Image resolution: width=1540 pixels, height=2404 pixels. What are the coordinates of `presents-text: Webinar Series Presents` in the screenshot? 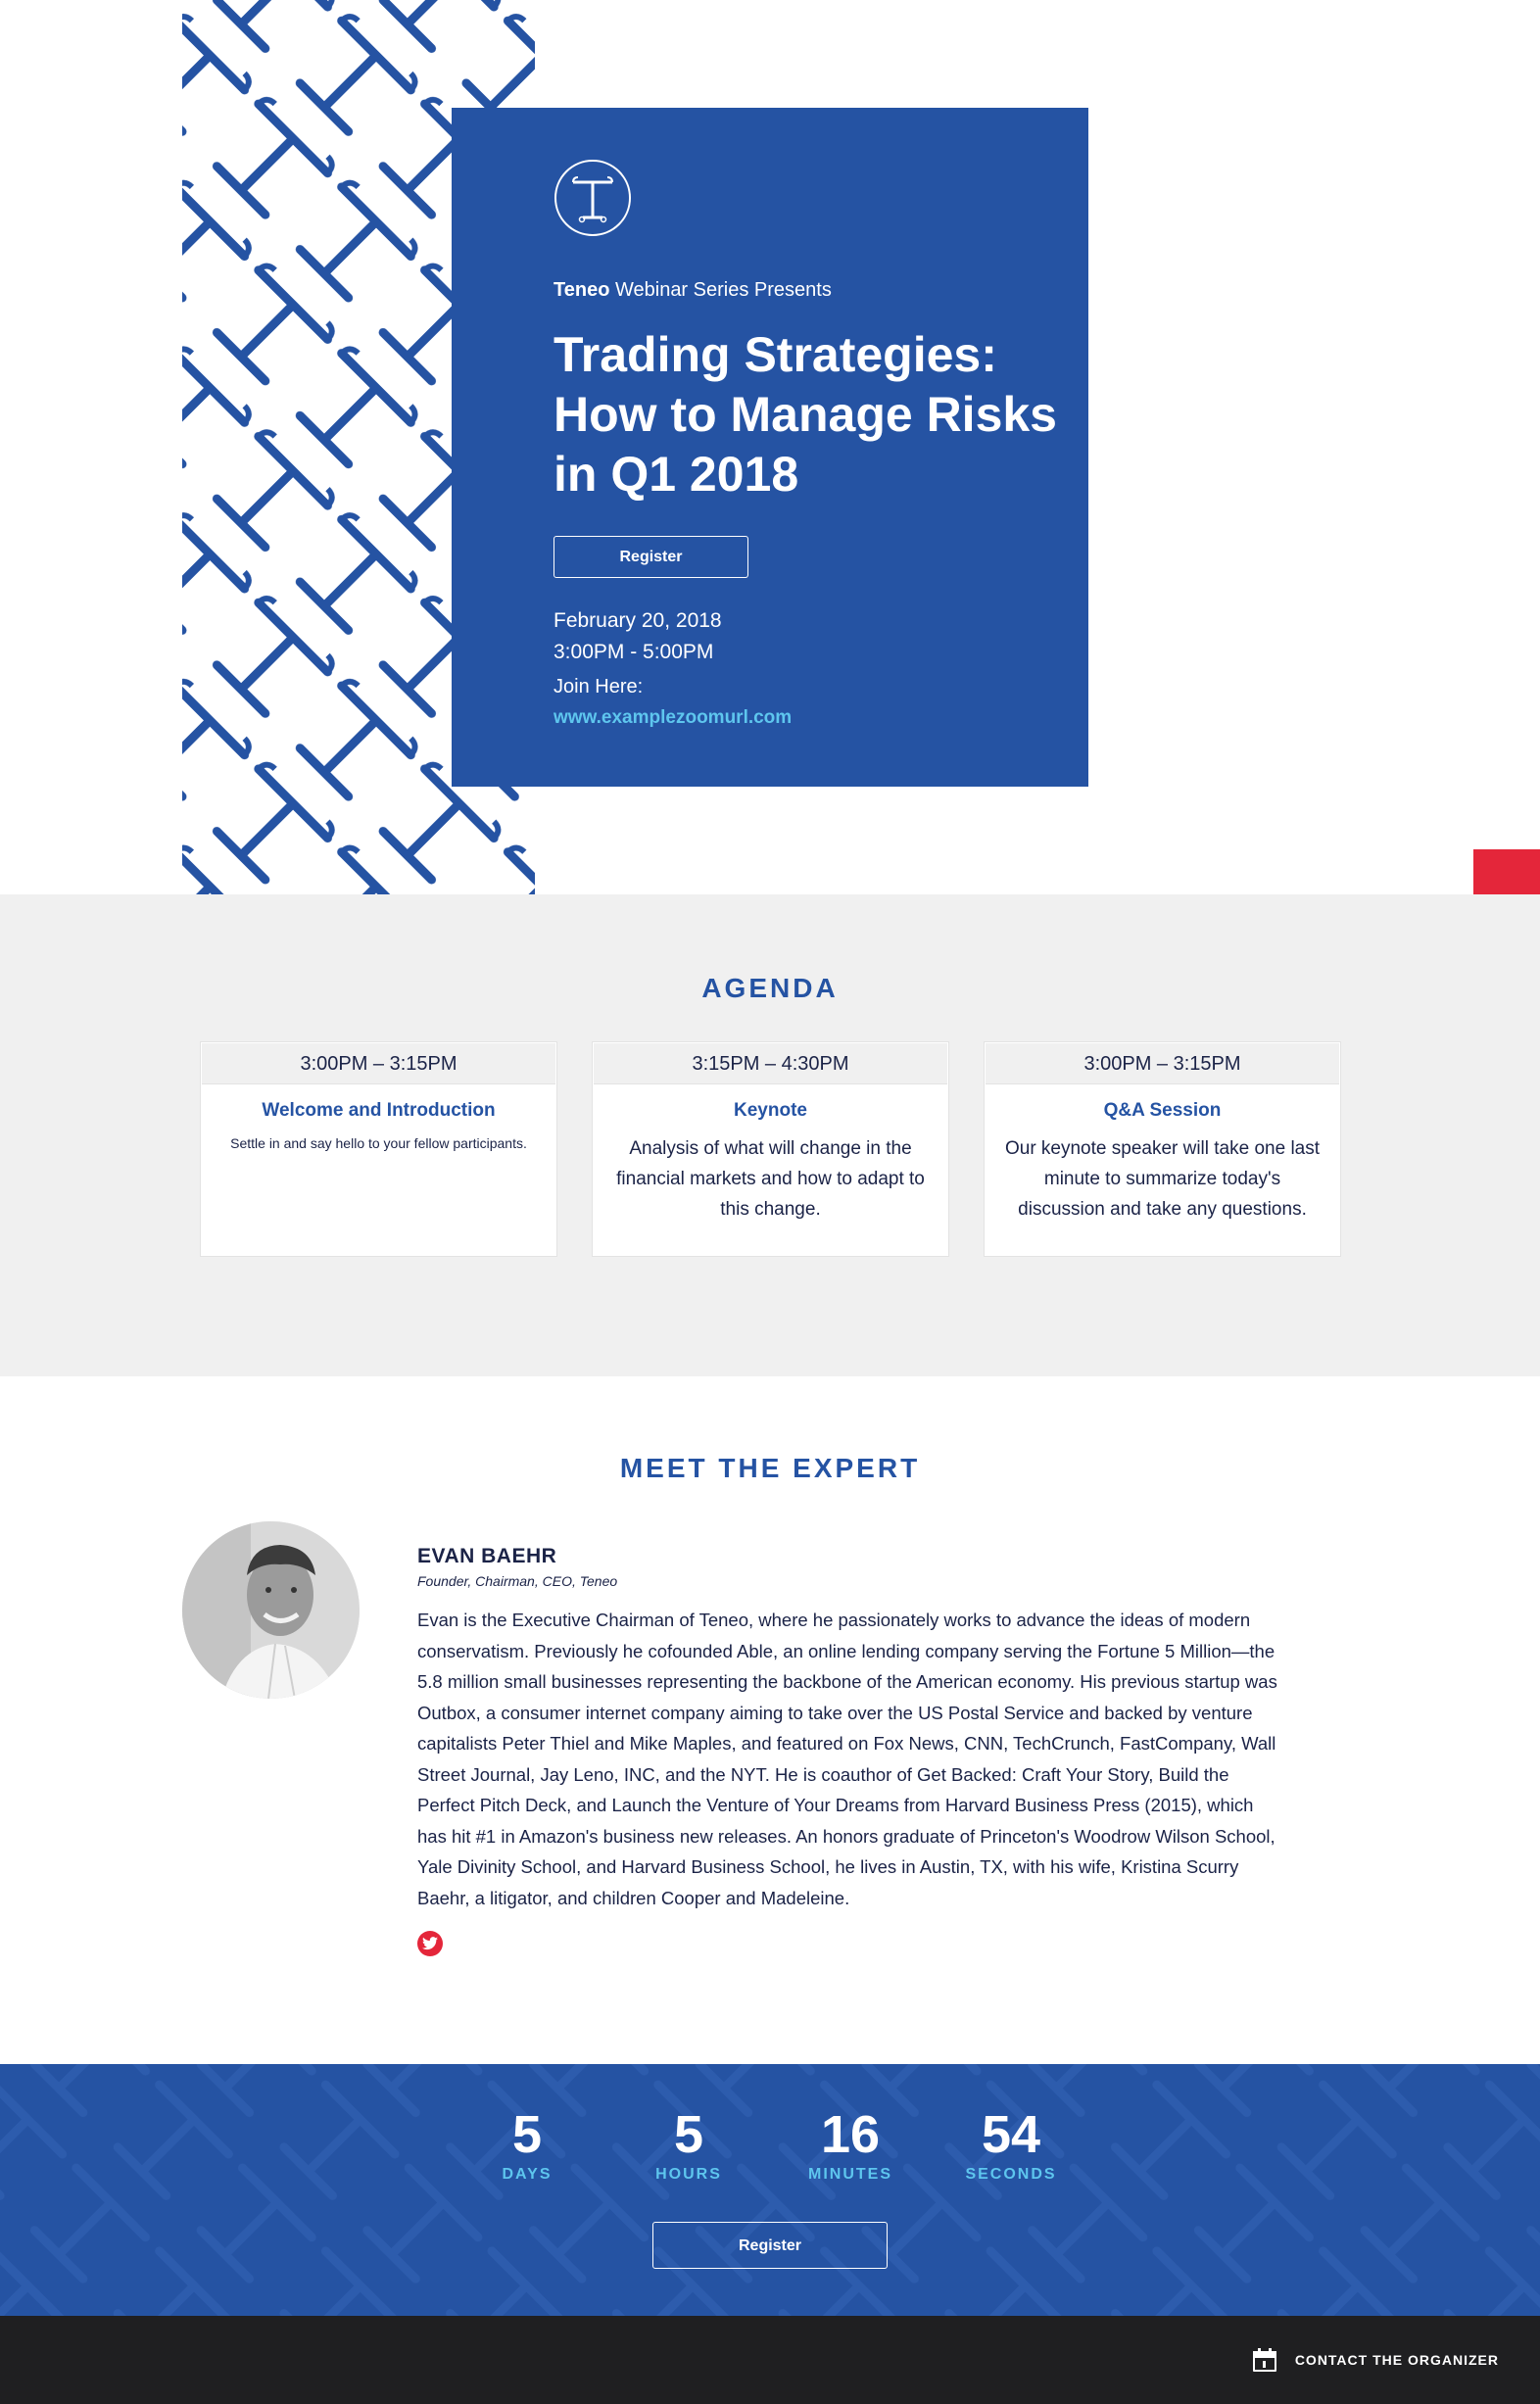 It's located at (723, 290).